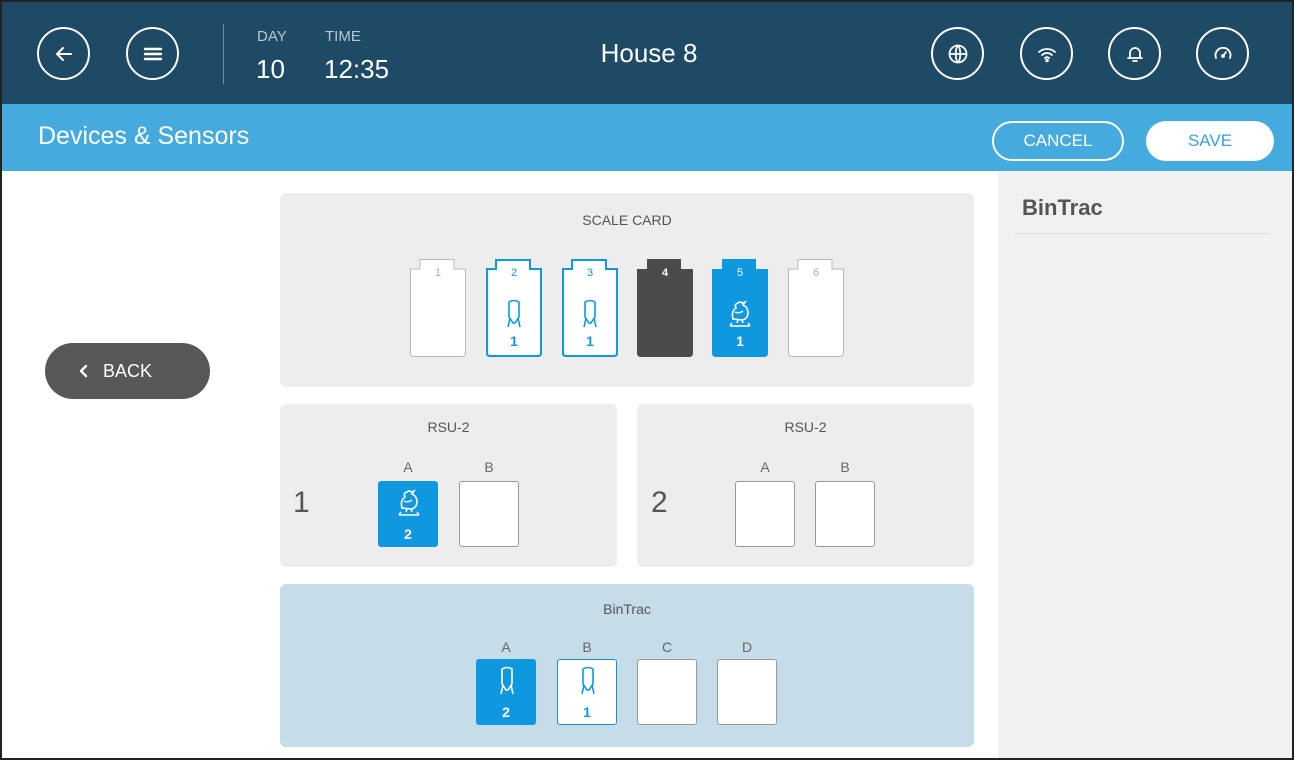 The image size is (1294, 760). What do you see at coordinates (805, 485) in the screenshot?
I see `rsu-card-2: RSU-2 2 A B` at bounding box center [805, 485].